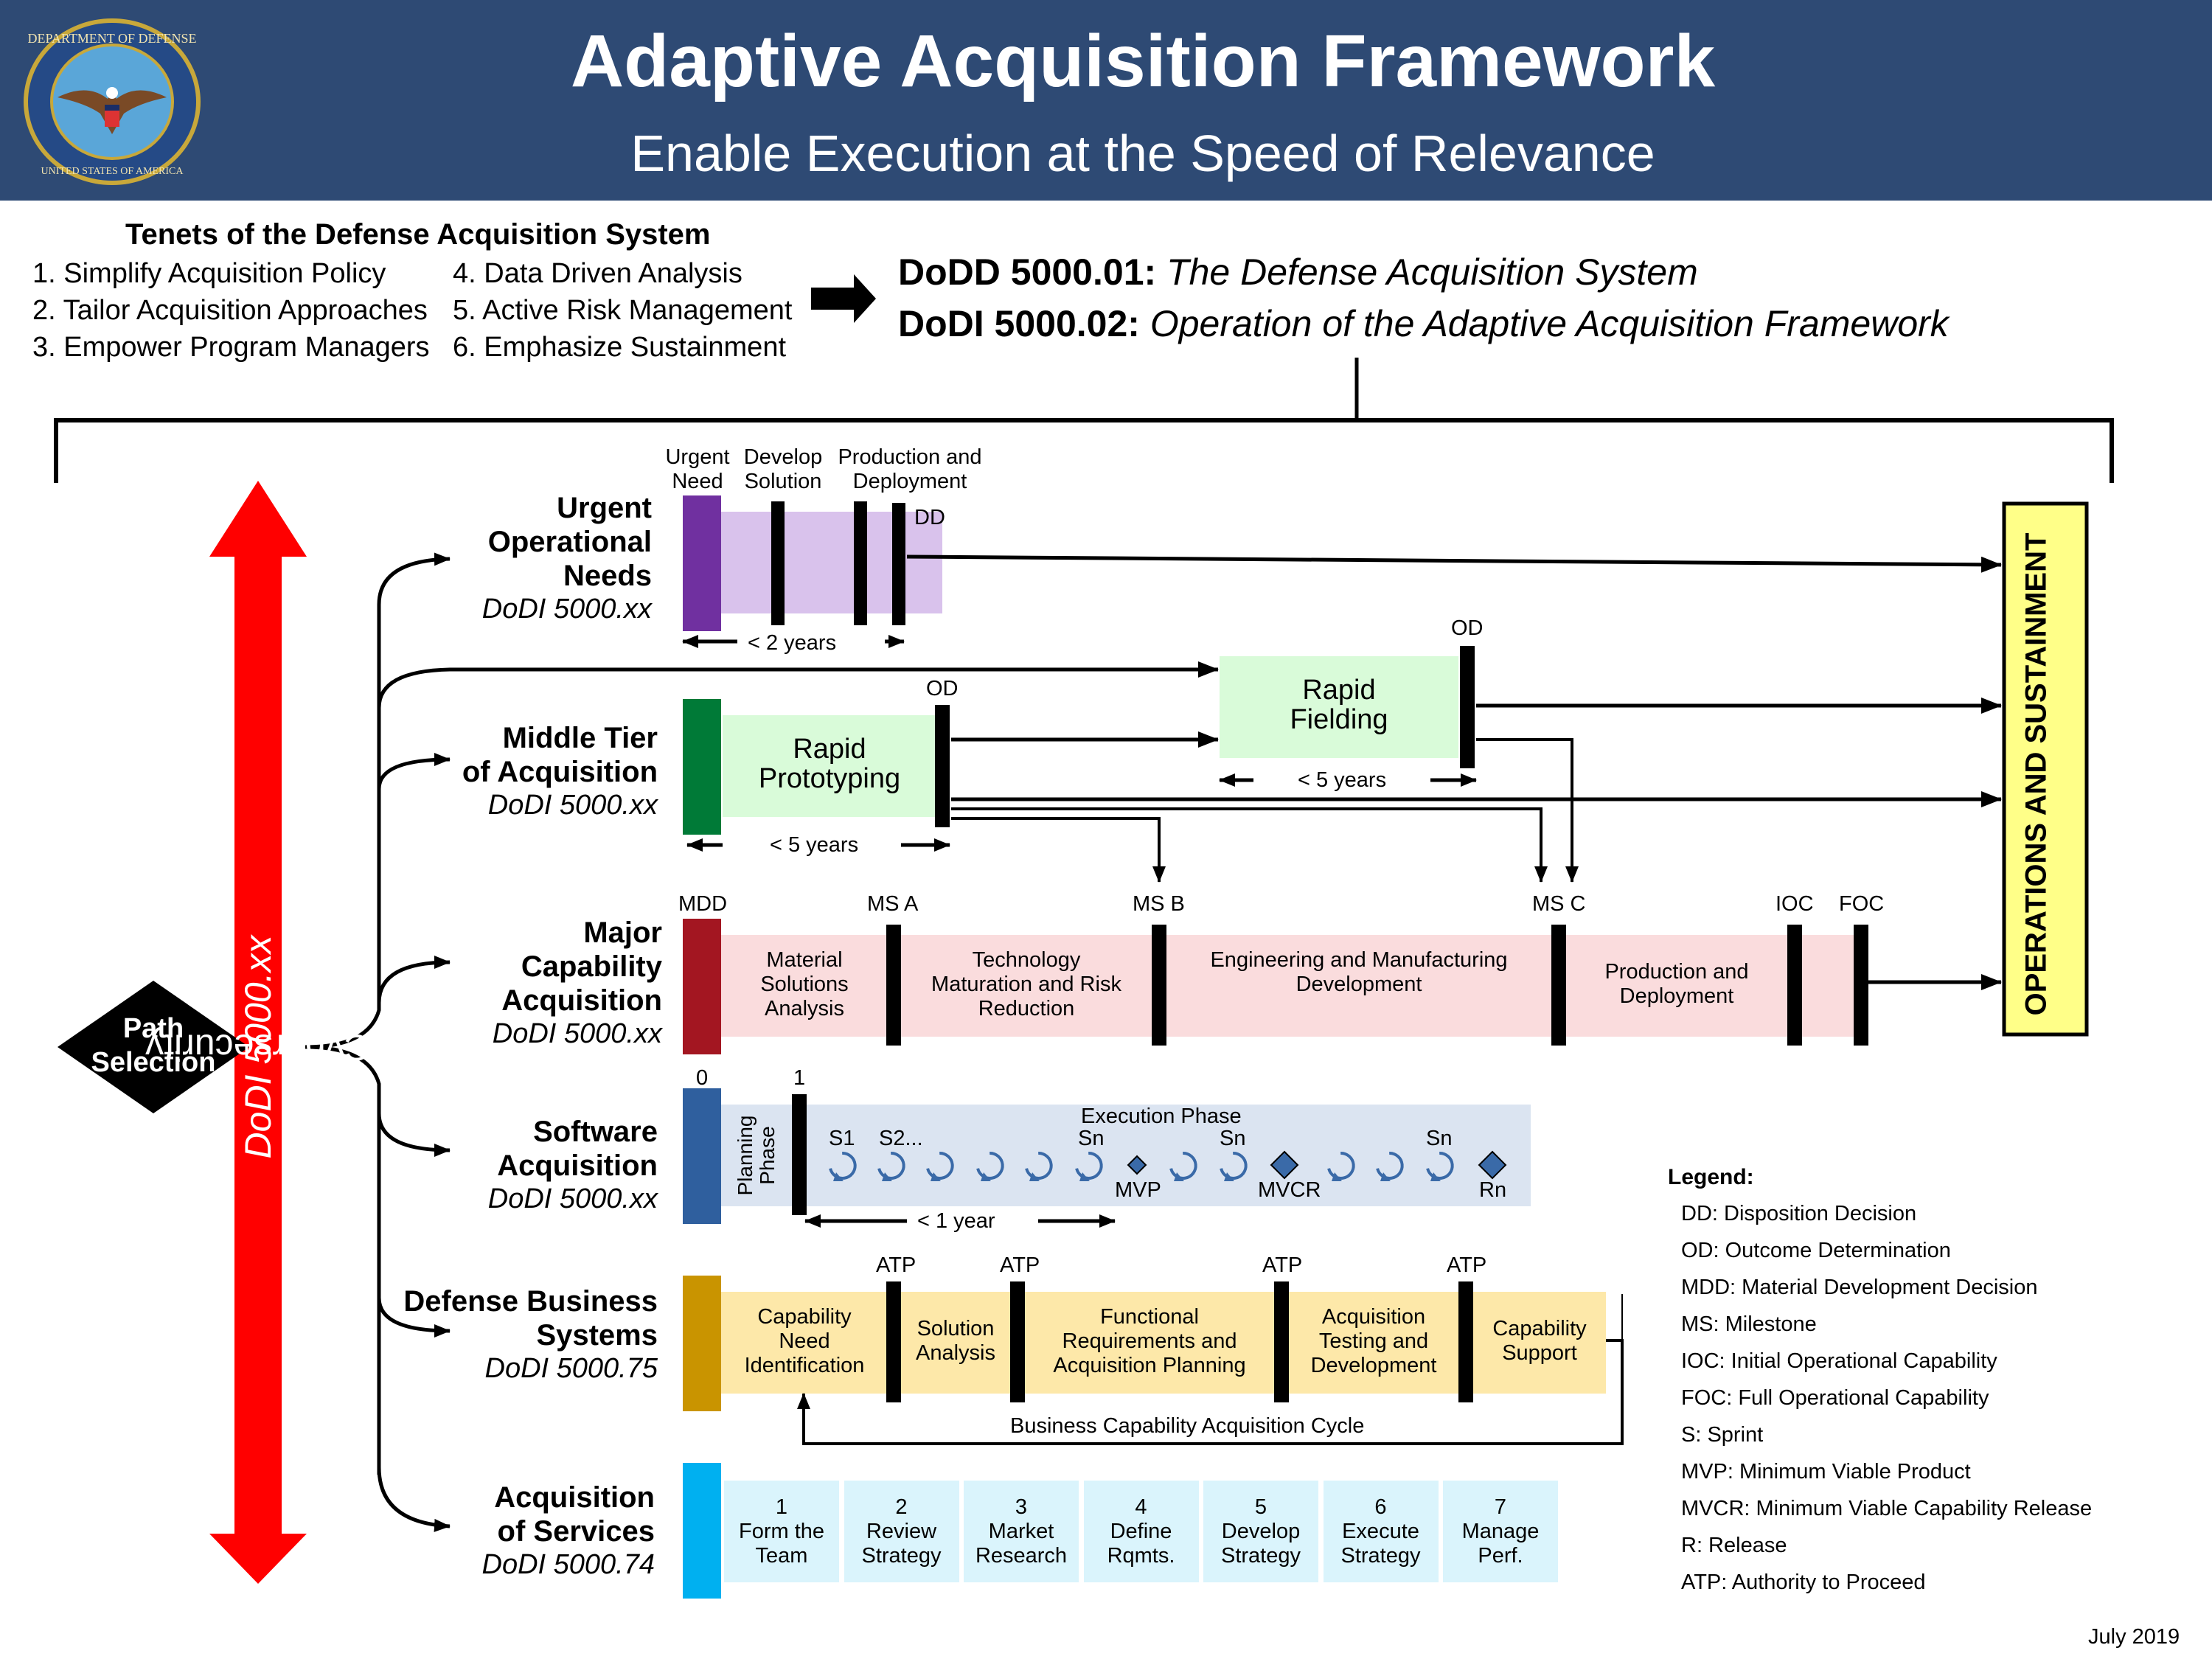 The image size is (2212, 1659). What do you see at coordinates (799, 1078) in the screenshot?
I see `software-marker-1: 1` at bounding box center [799, 1078].